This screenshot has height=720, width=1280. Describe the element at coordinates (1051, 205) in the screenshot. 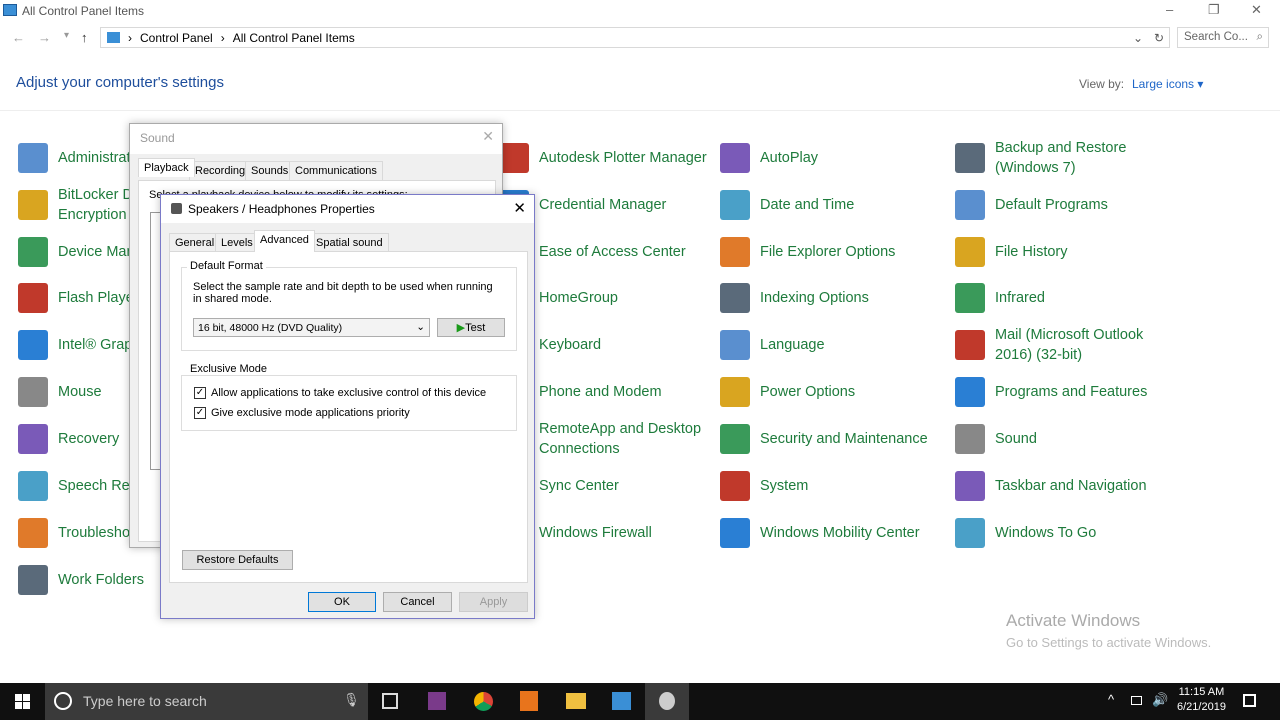

I see `item-label: Default Programs` at that location.